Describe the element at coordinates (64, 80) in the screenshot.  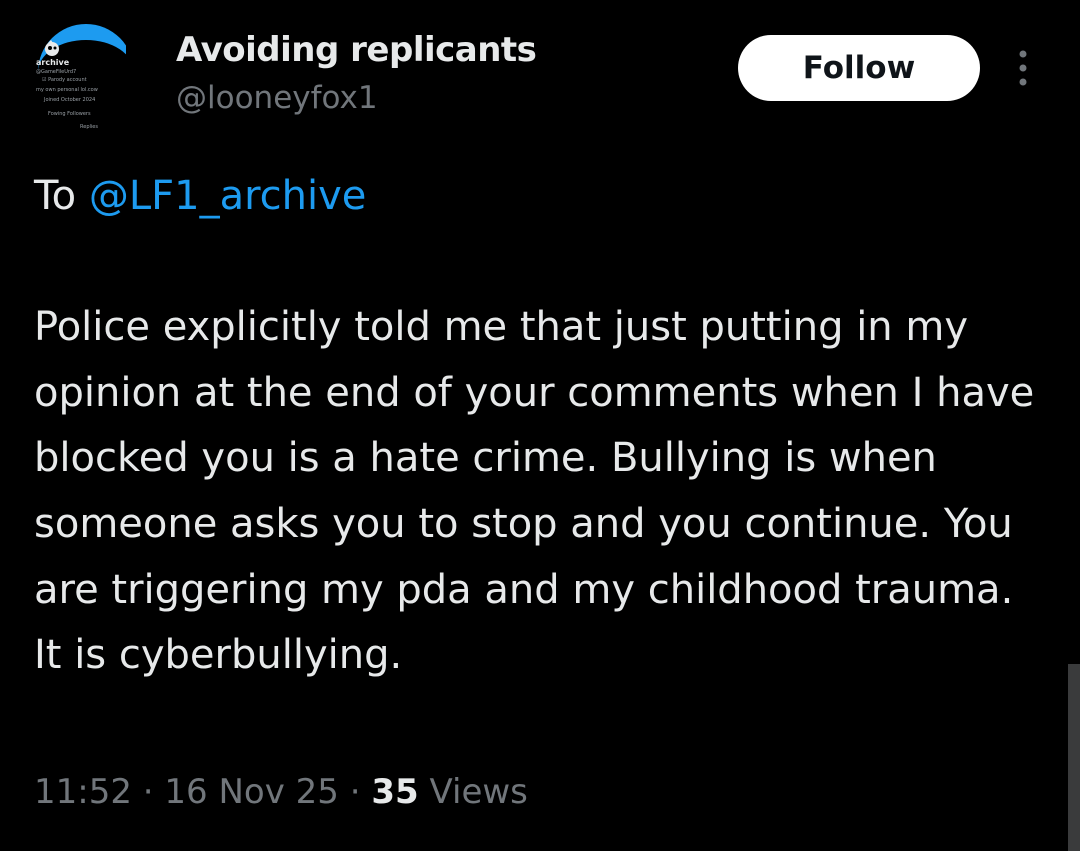
I see `avatar-text-line: ☑ Parody account` at that location.